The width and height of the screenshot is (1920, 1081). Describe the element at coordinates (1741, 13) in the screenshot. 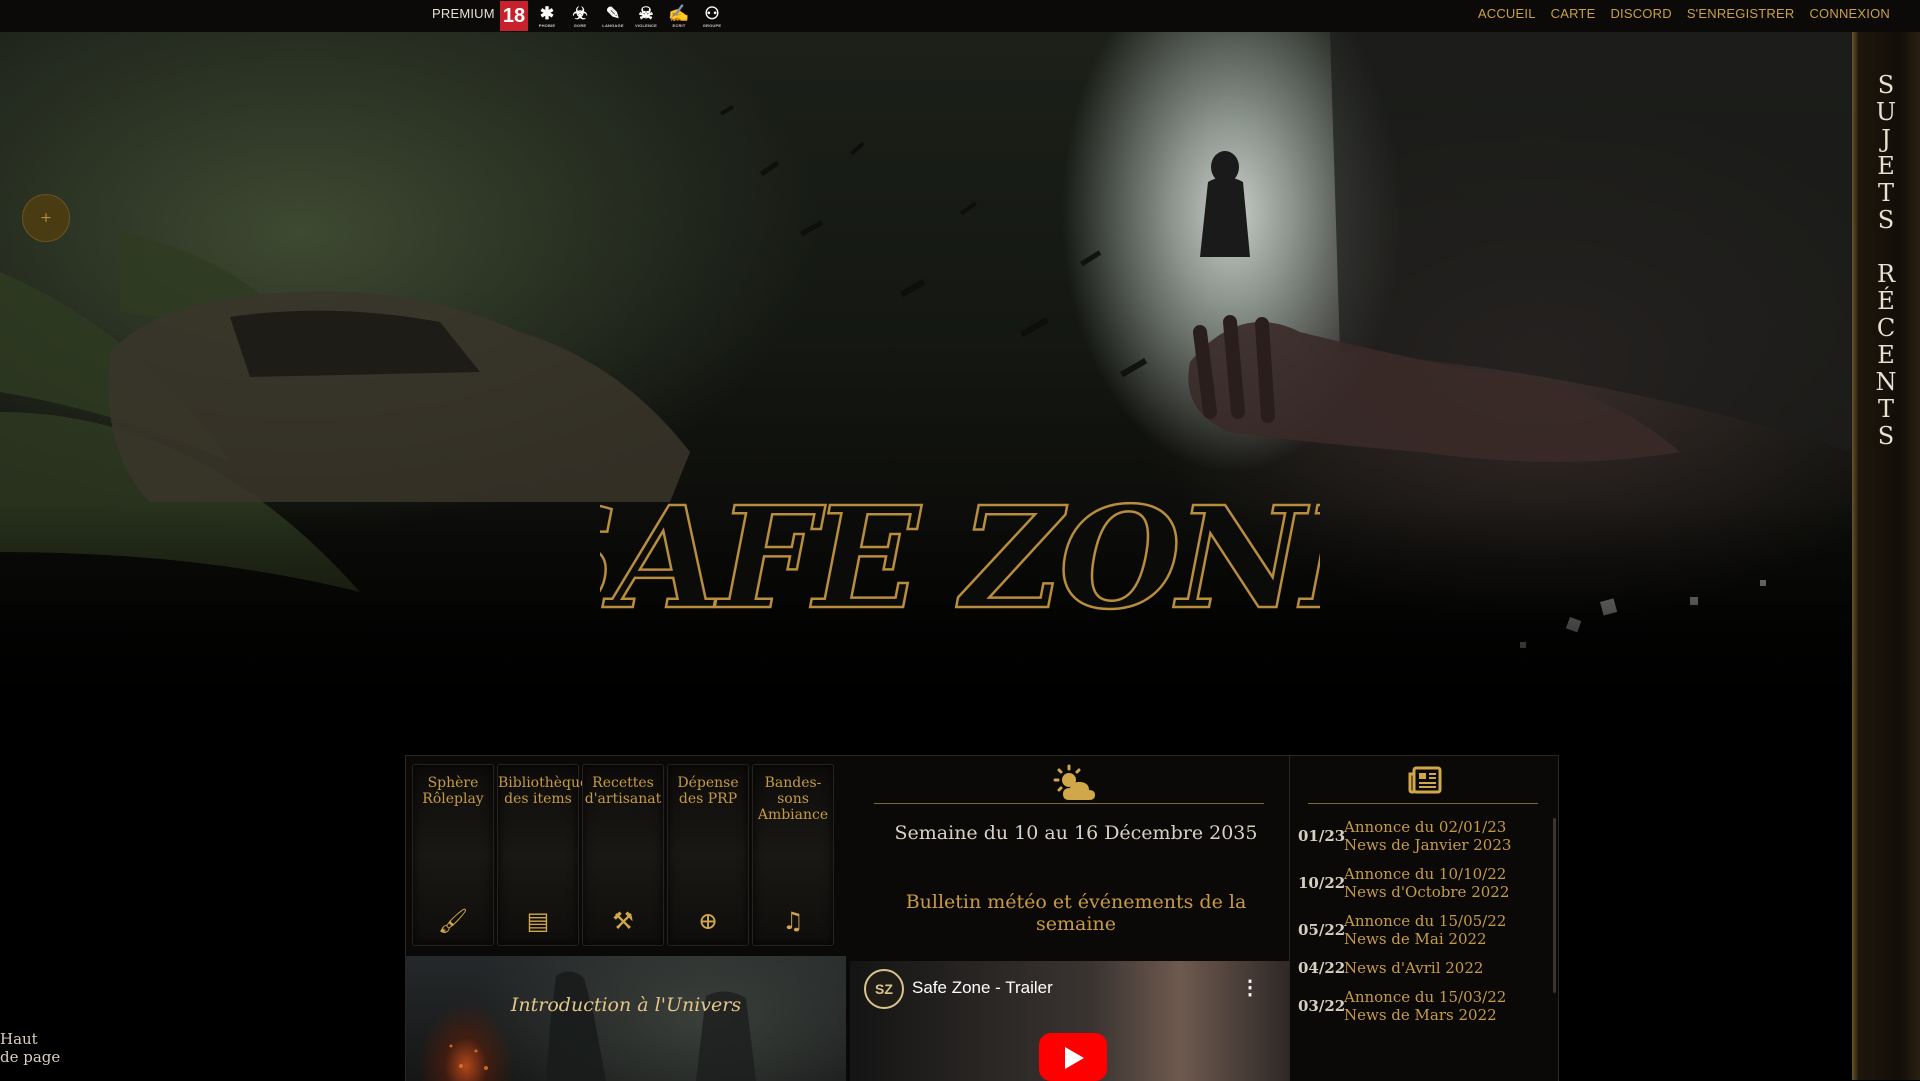

I see `nav-register: S'ENREGISTRER` at that location.